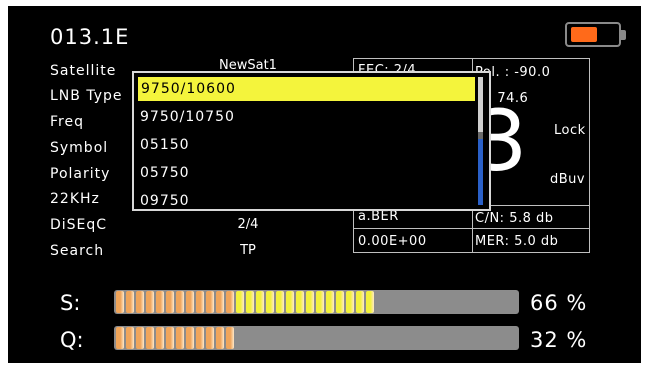 This screenshot has height=369, width=648. What do you see at coordinates (570, 130) in the screenshot?
I see `lock-status: Lock` at bounding box center [570, 130].